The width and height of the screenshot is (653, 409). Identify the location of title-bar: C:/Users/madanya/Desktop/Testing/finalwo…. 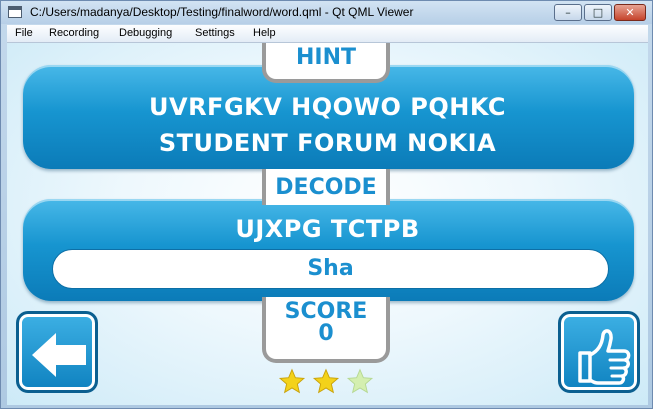
(326, 12).